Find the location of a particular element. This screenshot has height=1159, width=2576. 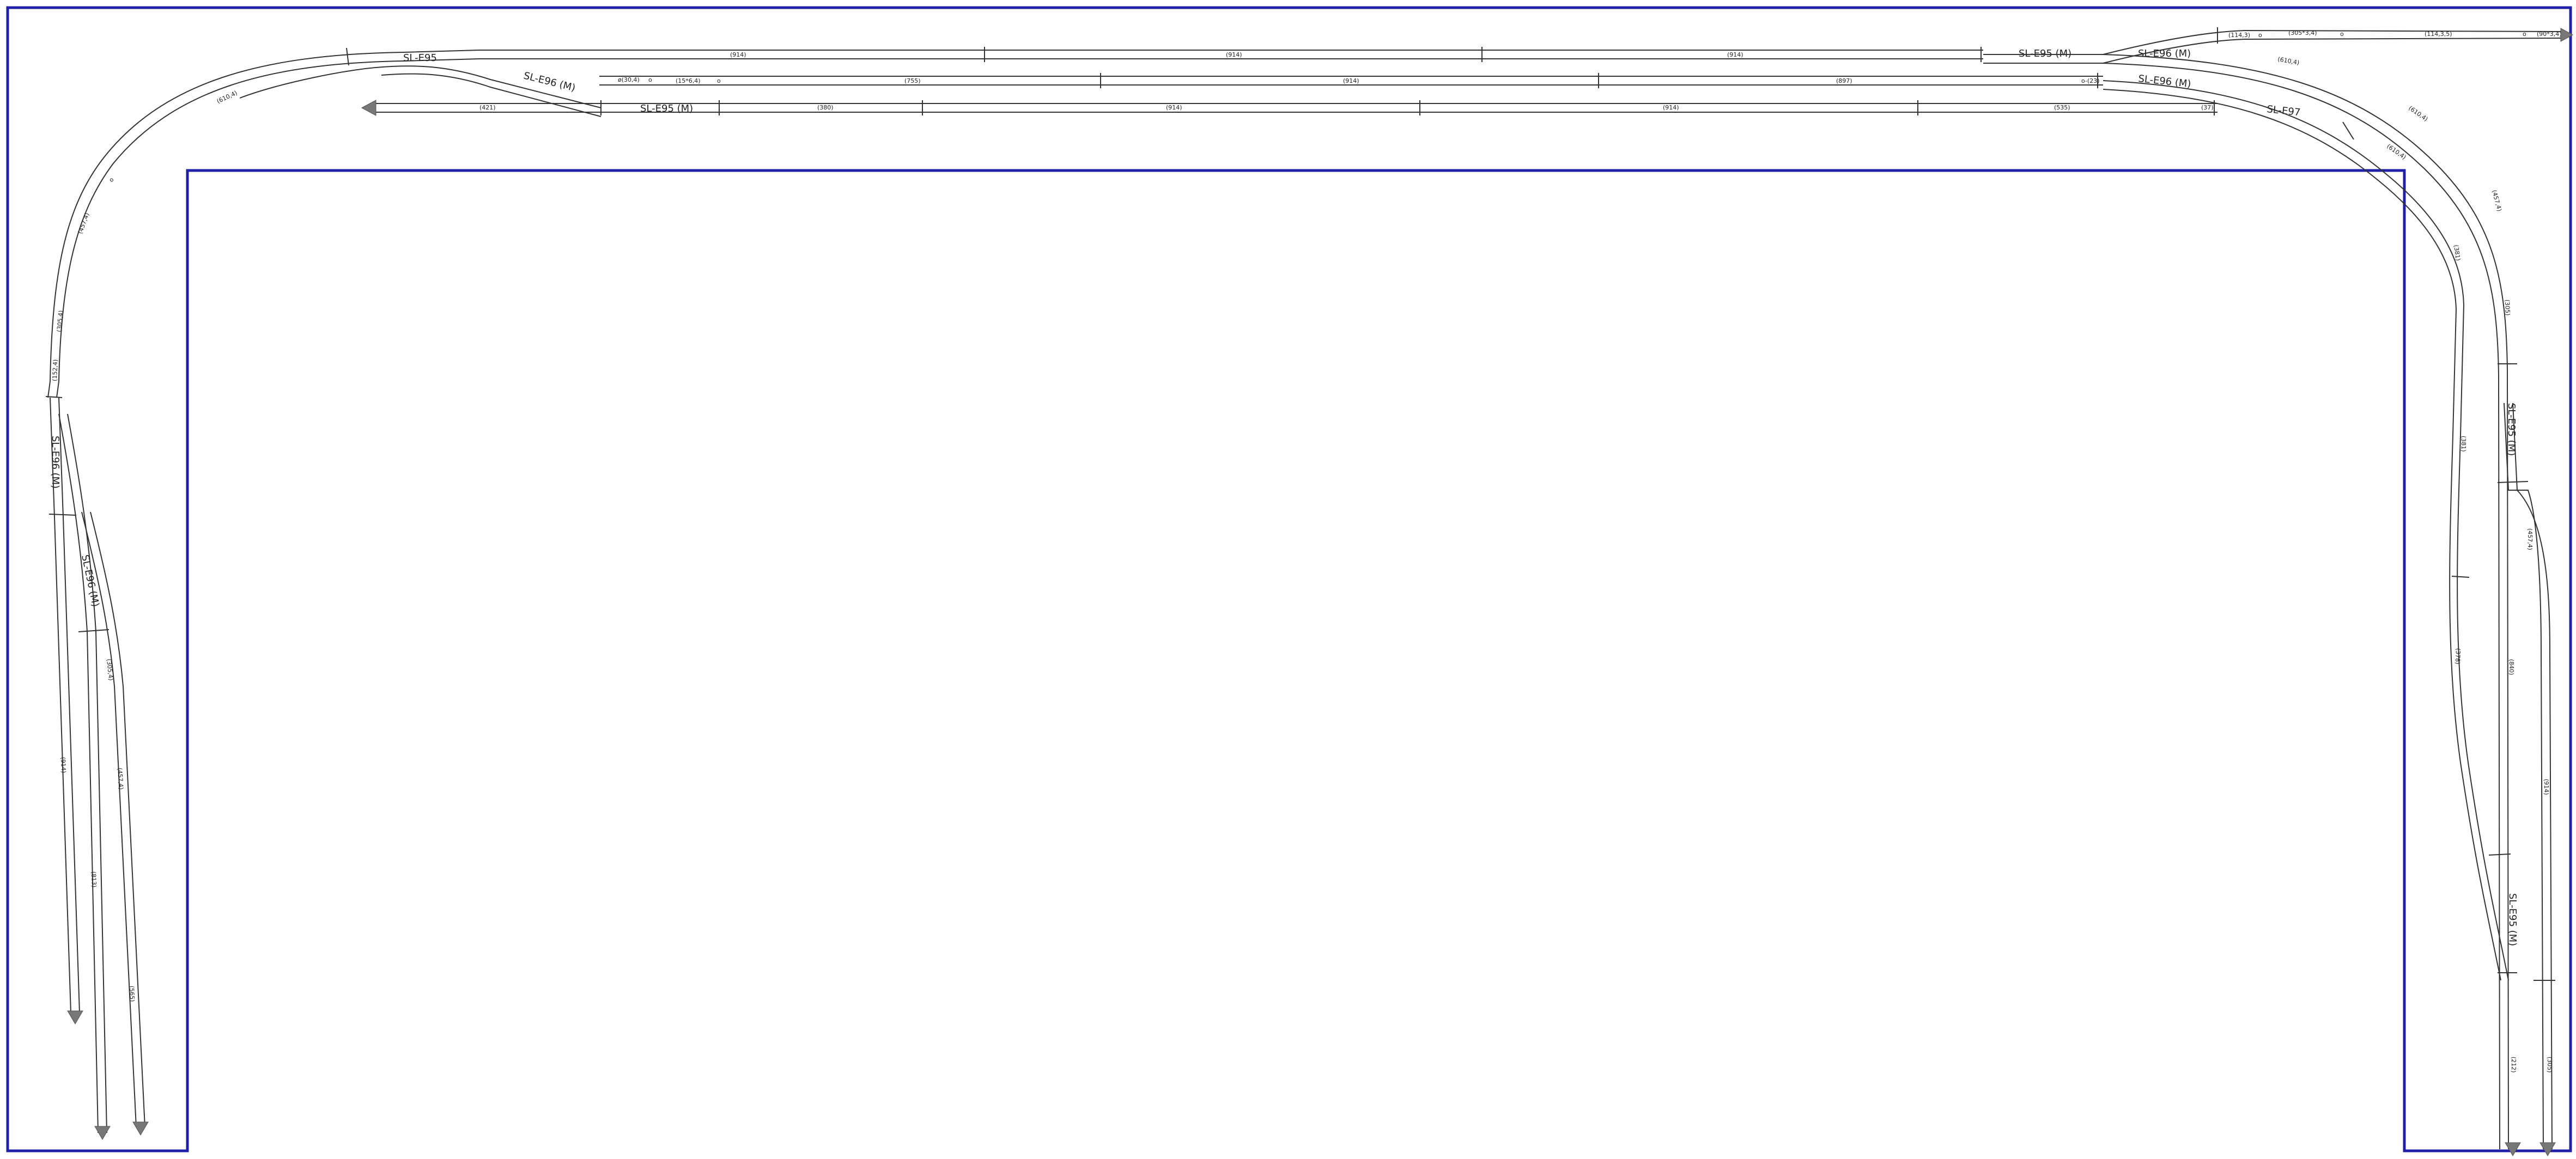

row3-label-4: (914) is located at coordinates (1671, 107).